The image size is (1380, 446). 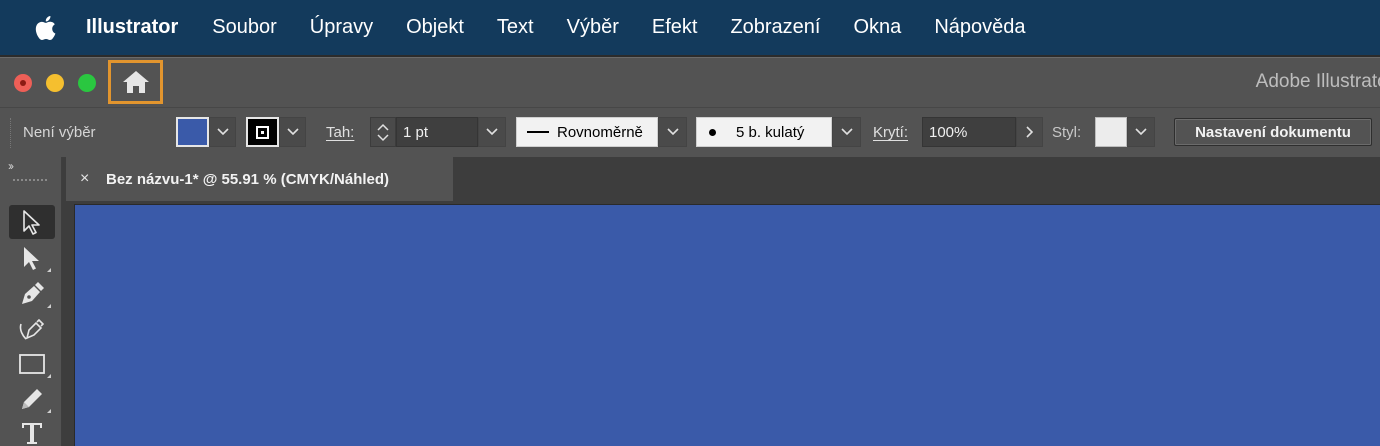 What do you see at coordinates (1067, 132) in the screenshot?
I see `style-label: Styl:` at bounding box center [1067, 132].